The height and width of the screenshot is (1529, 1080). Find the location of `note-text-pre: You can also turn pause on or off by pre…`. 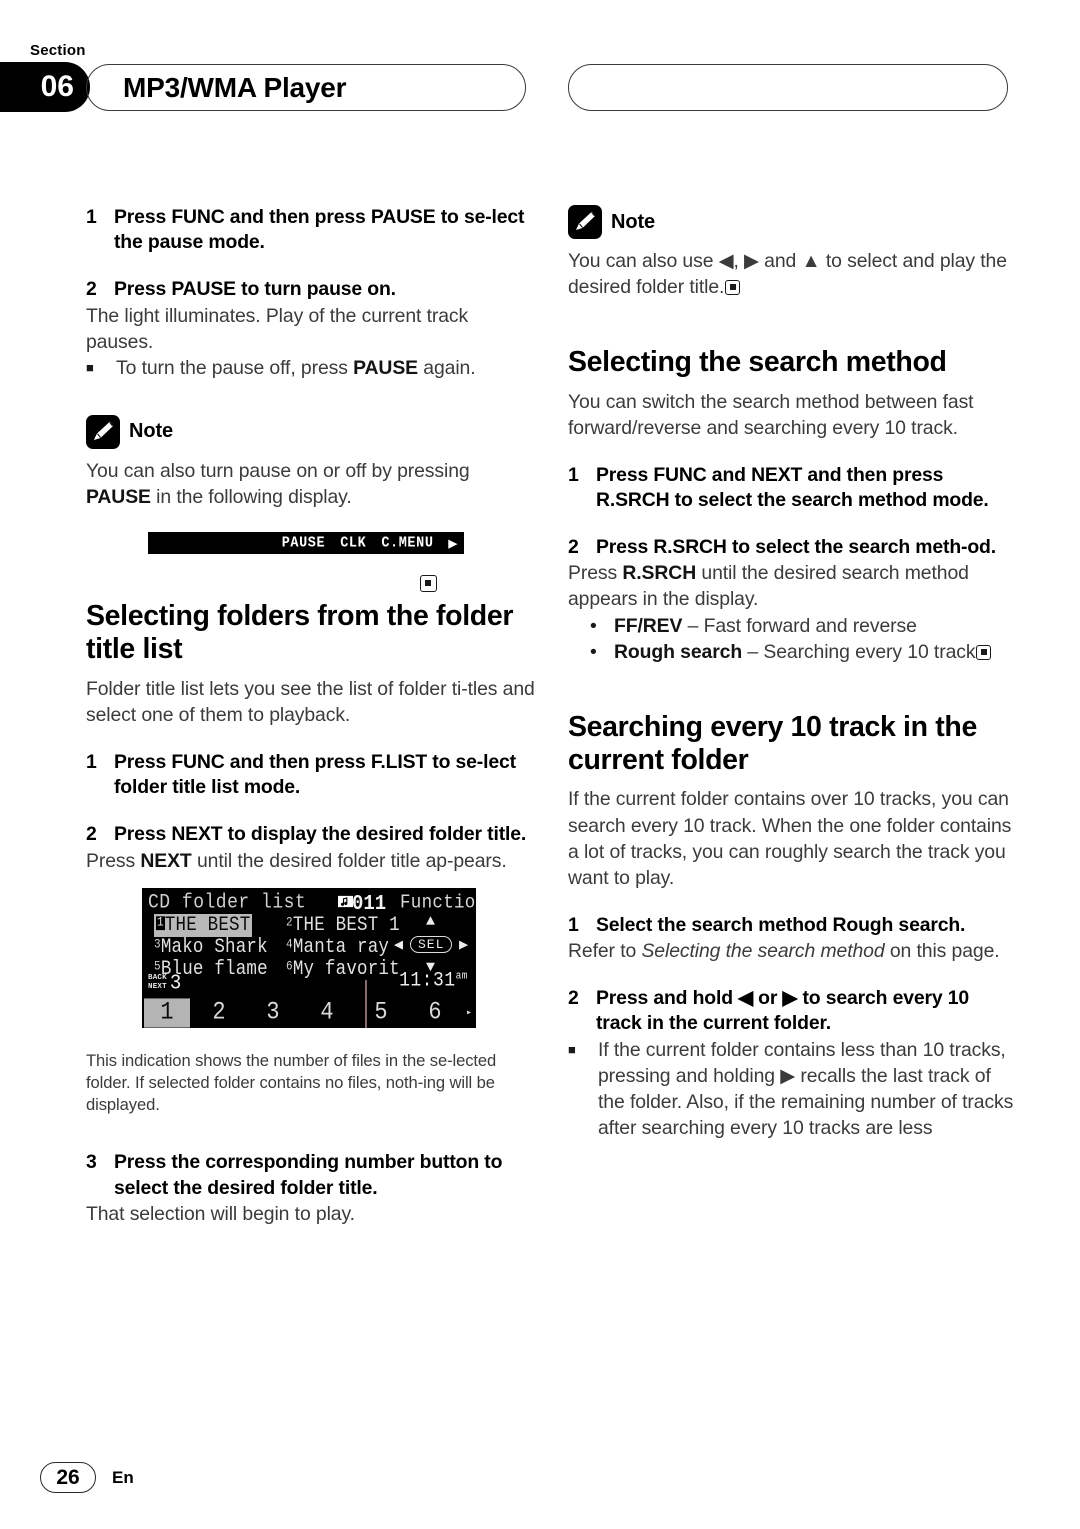

note-text-pre: You can also turn pause on or off by pre… is located at coordinates (278, 470).